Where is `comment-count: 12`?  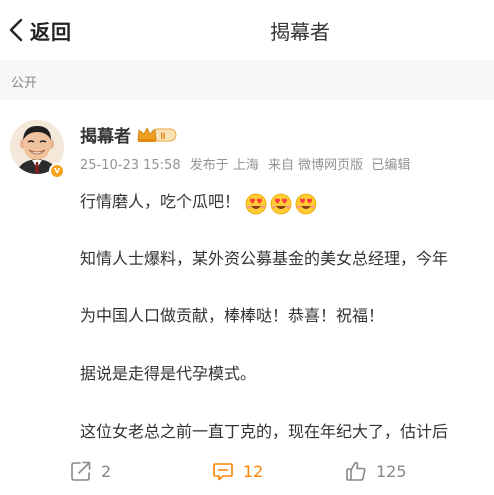 comment-count: 12 is located at coordinates (253, 471).